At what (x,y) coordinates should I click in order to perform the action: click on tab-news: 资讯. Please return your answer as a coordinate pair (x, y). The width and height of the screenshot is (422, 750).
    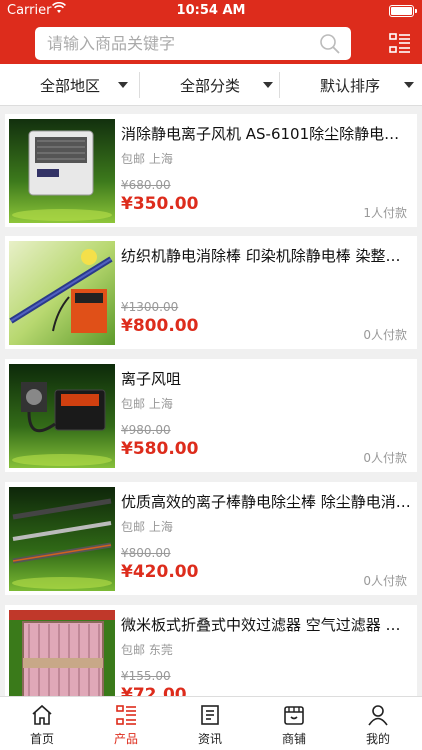
    Looking at the image, I should click on (210, 723).